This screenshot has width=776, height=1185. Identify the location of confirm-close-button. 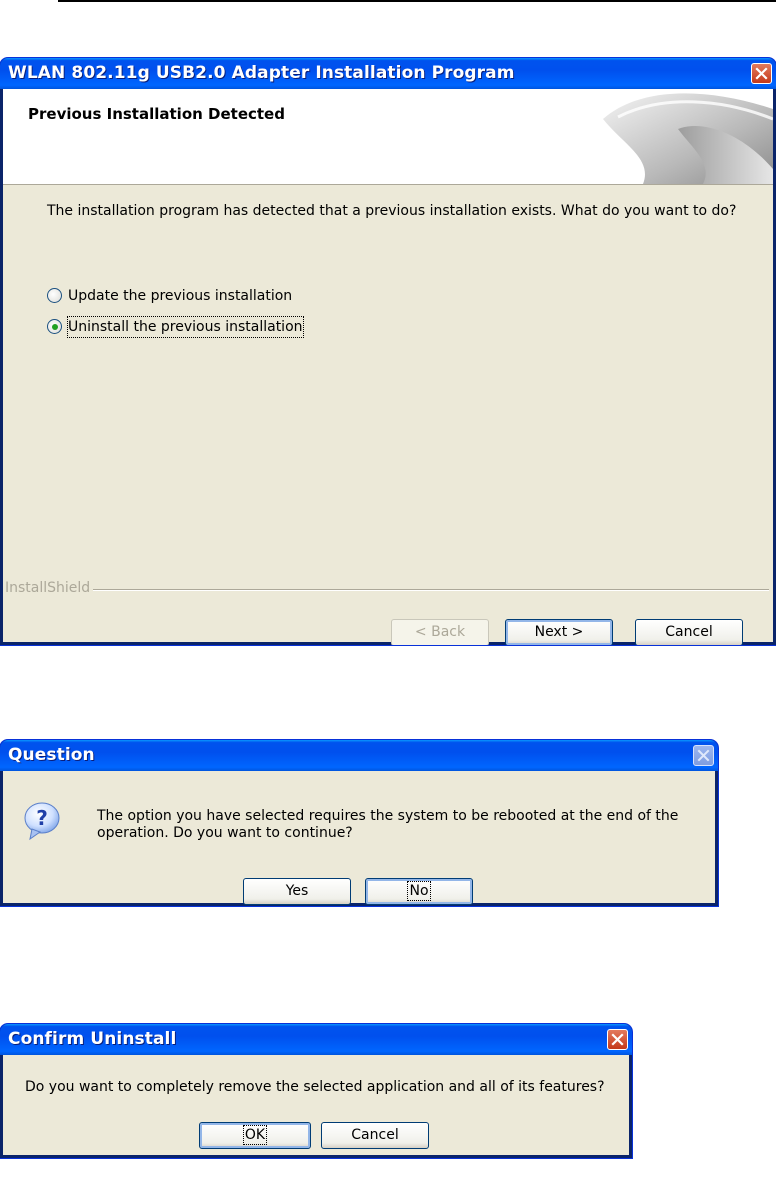
(617, 1039).